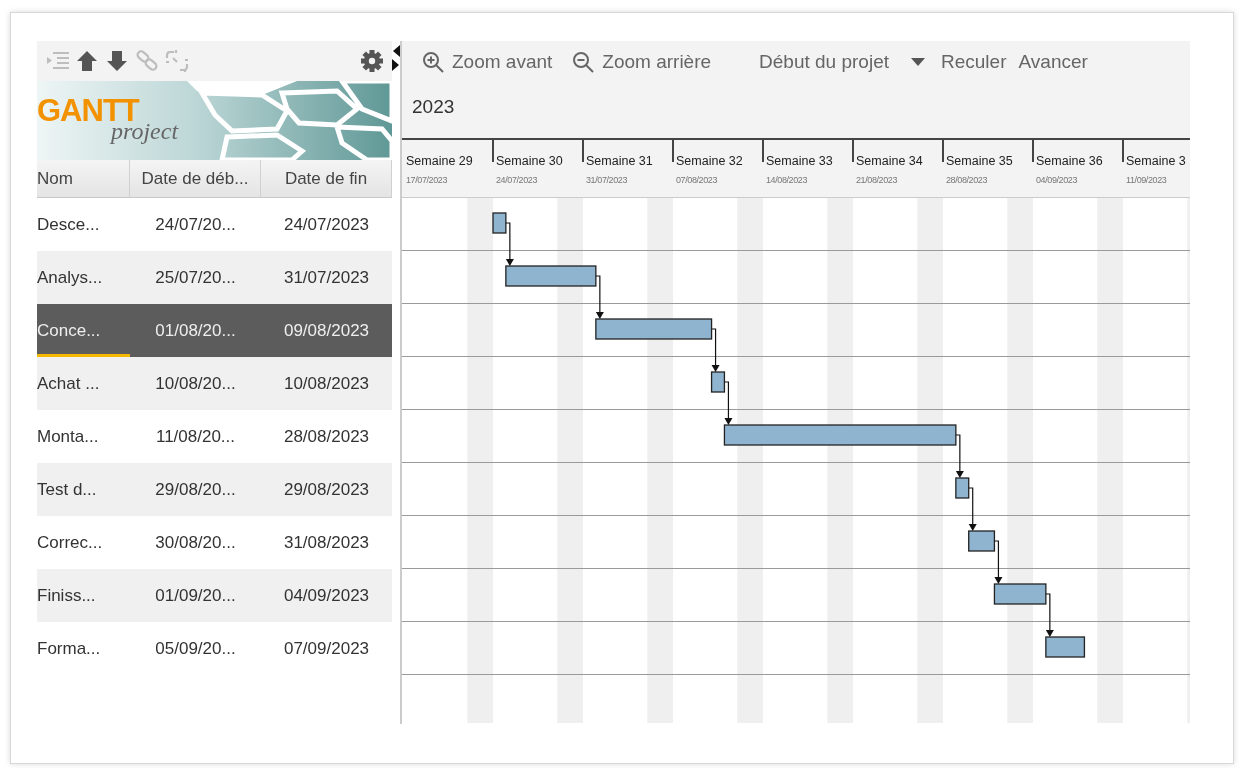 This screenshot has width=1239, height=768. What do you see at coordinates (1057, 180) in the screenshot?
I see `week-date: 04/09/2023` at bounding box center [1057, 180].